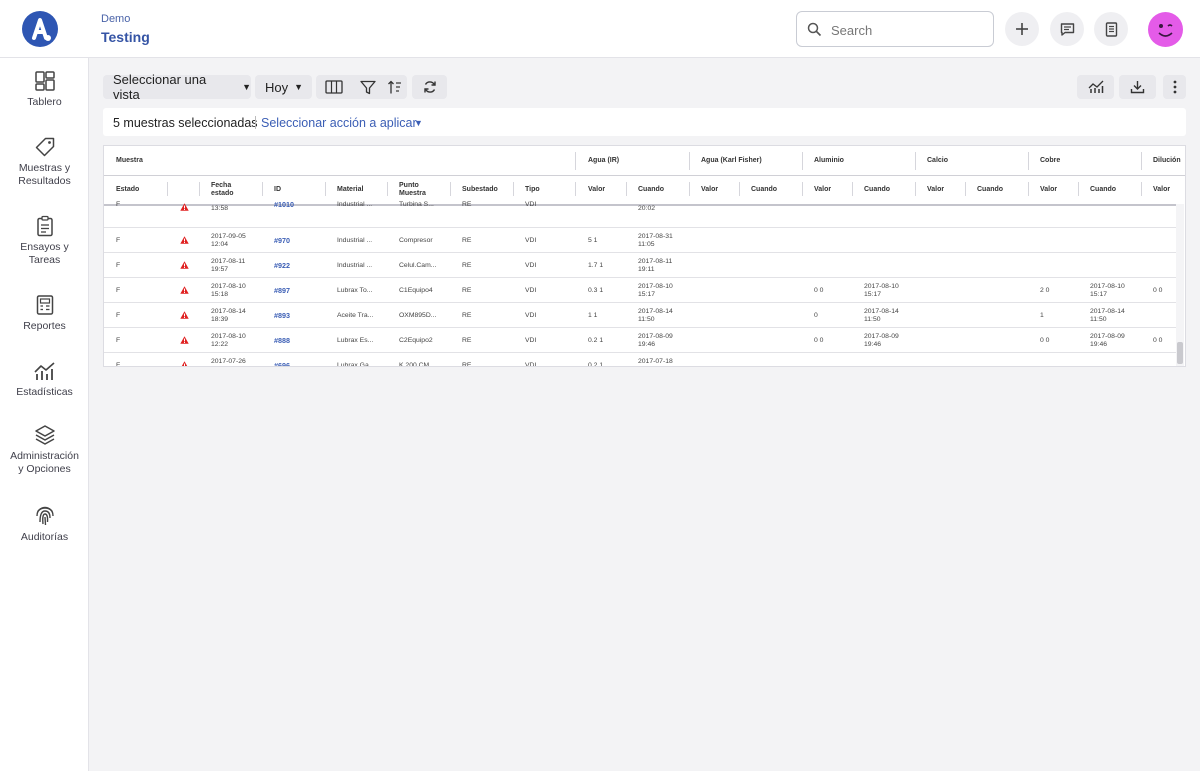 The image size is (1200, 771). What do you see at coordinates (284, 205) in the screenshot?
I see `table-cell-id: #1010` at bounding box center [284, 205].